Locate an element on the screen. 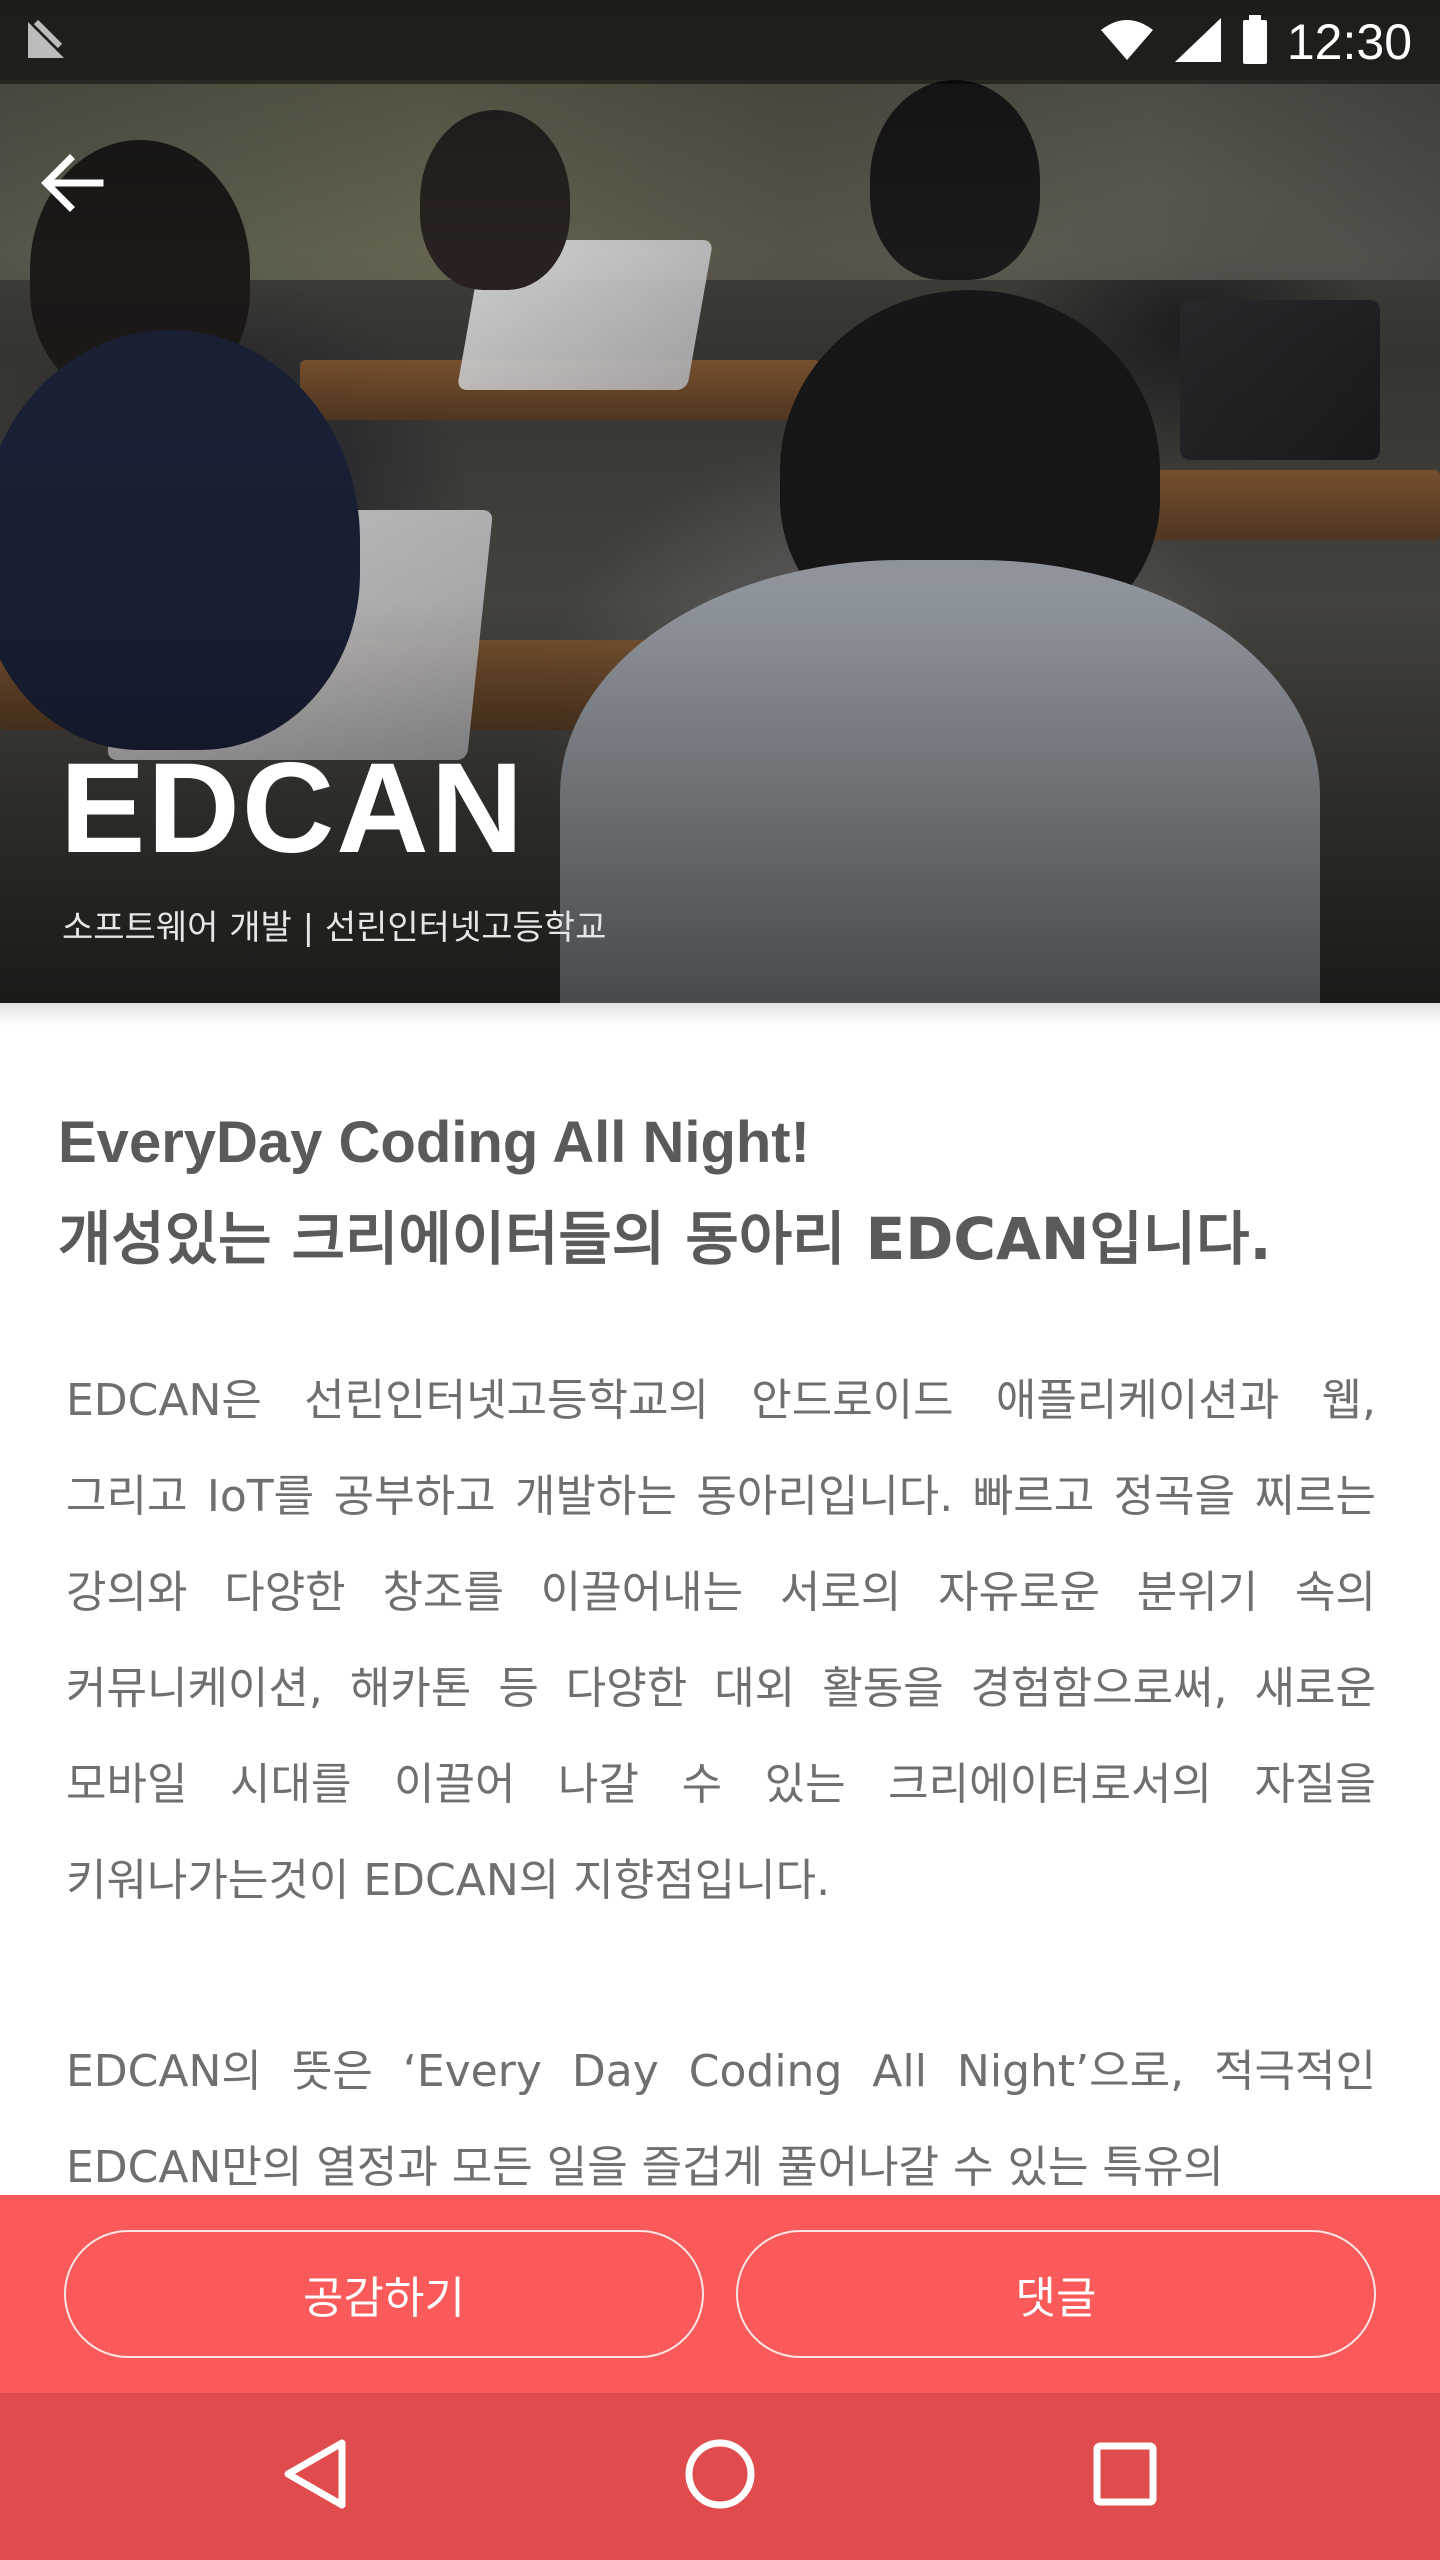 Image resolution: width=1440 pixels, height=2560 pixels. arrow-back-icon is located at coordinates (72, 185).